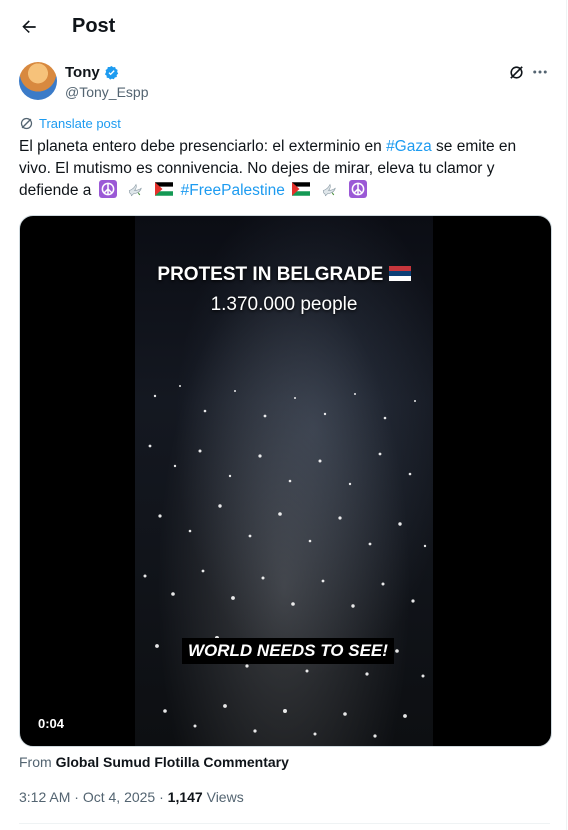 This screenshot has width=568, height=830. I want to click on grok-button, so click(516, 72).